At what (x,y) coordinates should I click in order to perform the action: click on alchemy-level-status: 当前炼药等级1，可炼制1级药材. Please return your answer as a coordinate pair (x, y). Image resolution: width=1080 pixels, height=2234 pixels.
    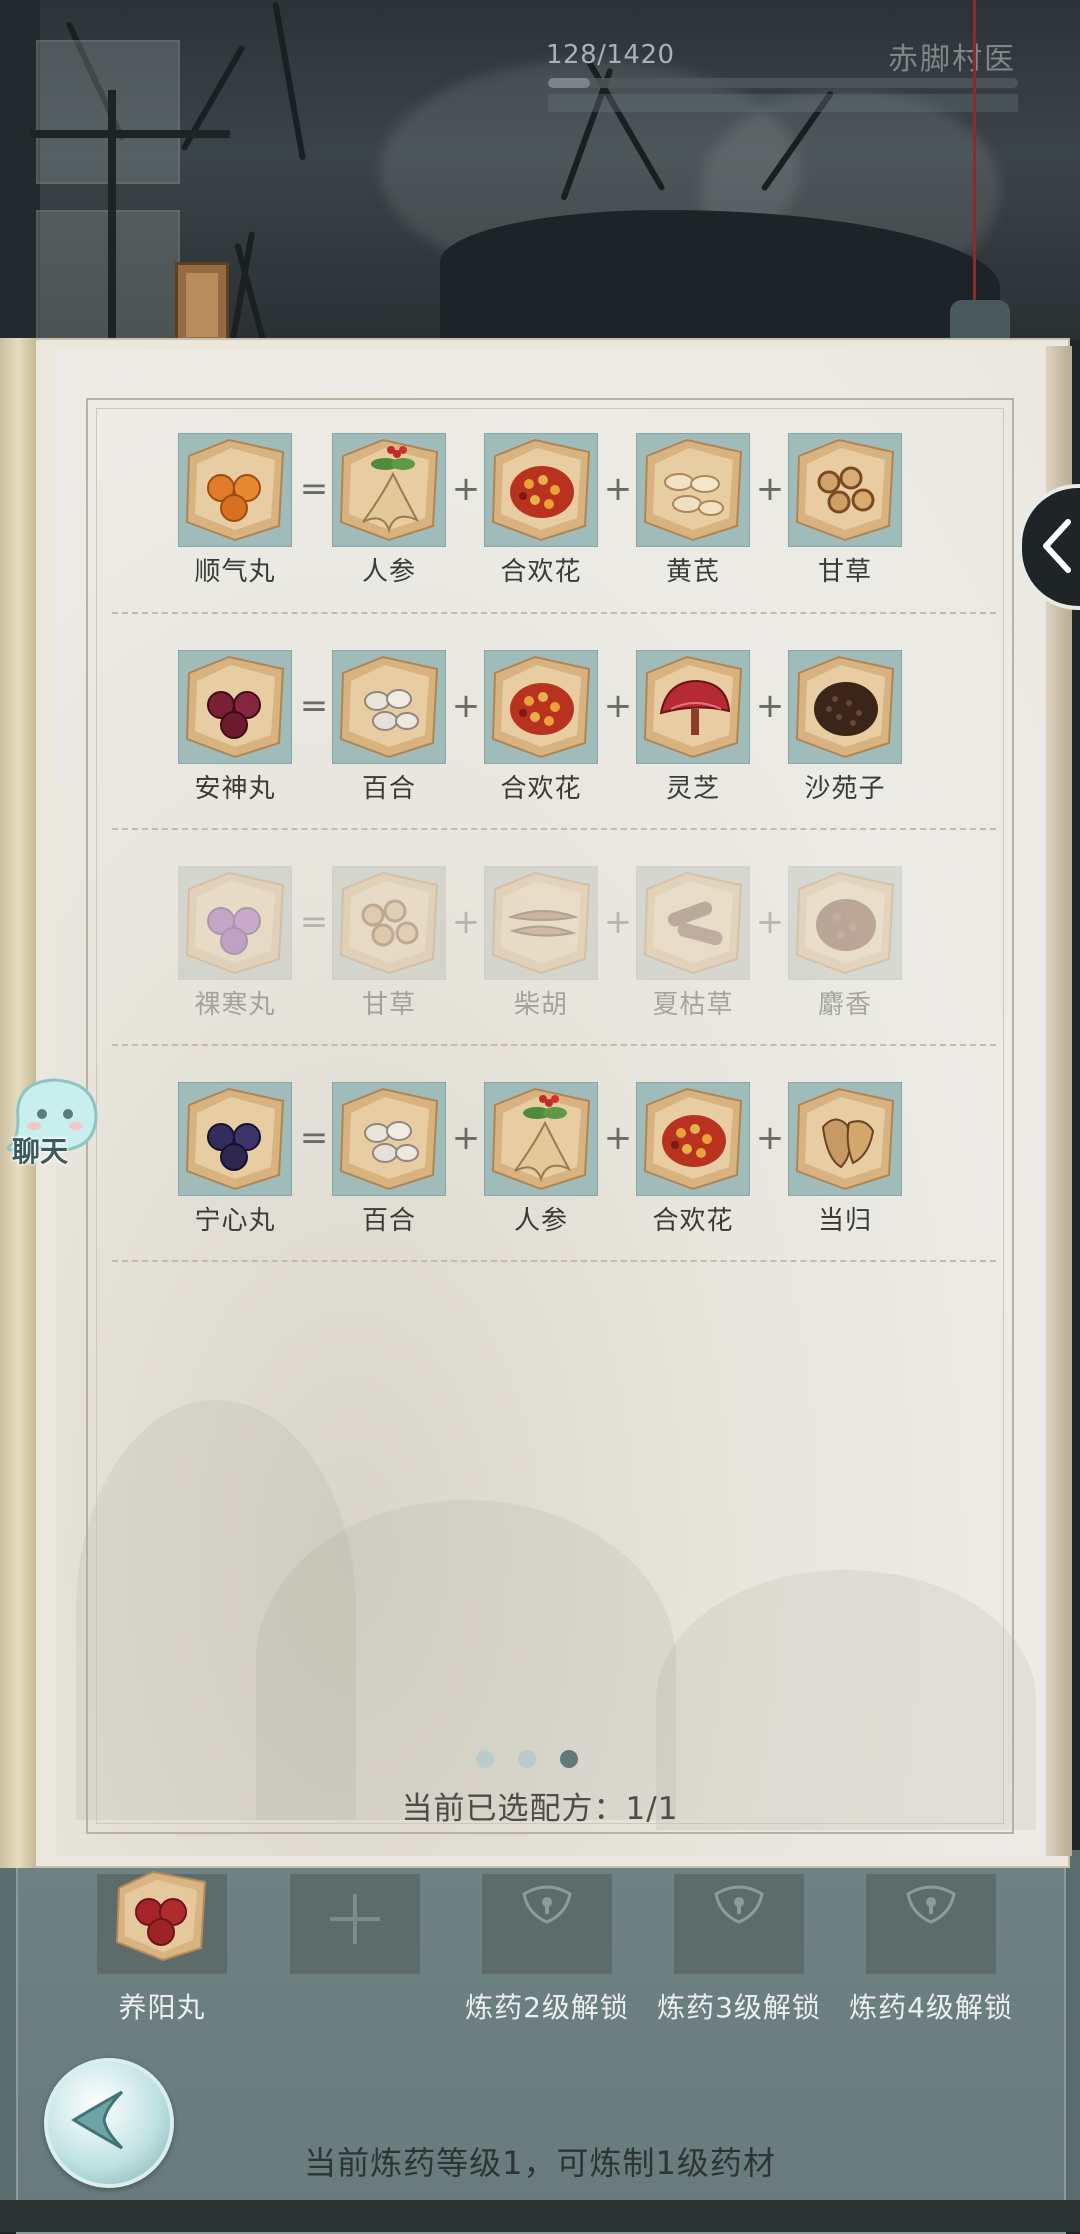
    Looking at the image, I should click on (540, 2163).